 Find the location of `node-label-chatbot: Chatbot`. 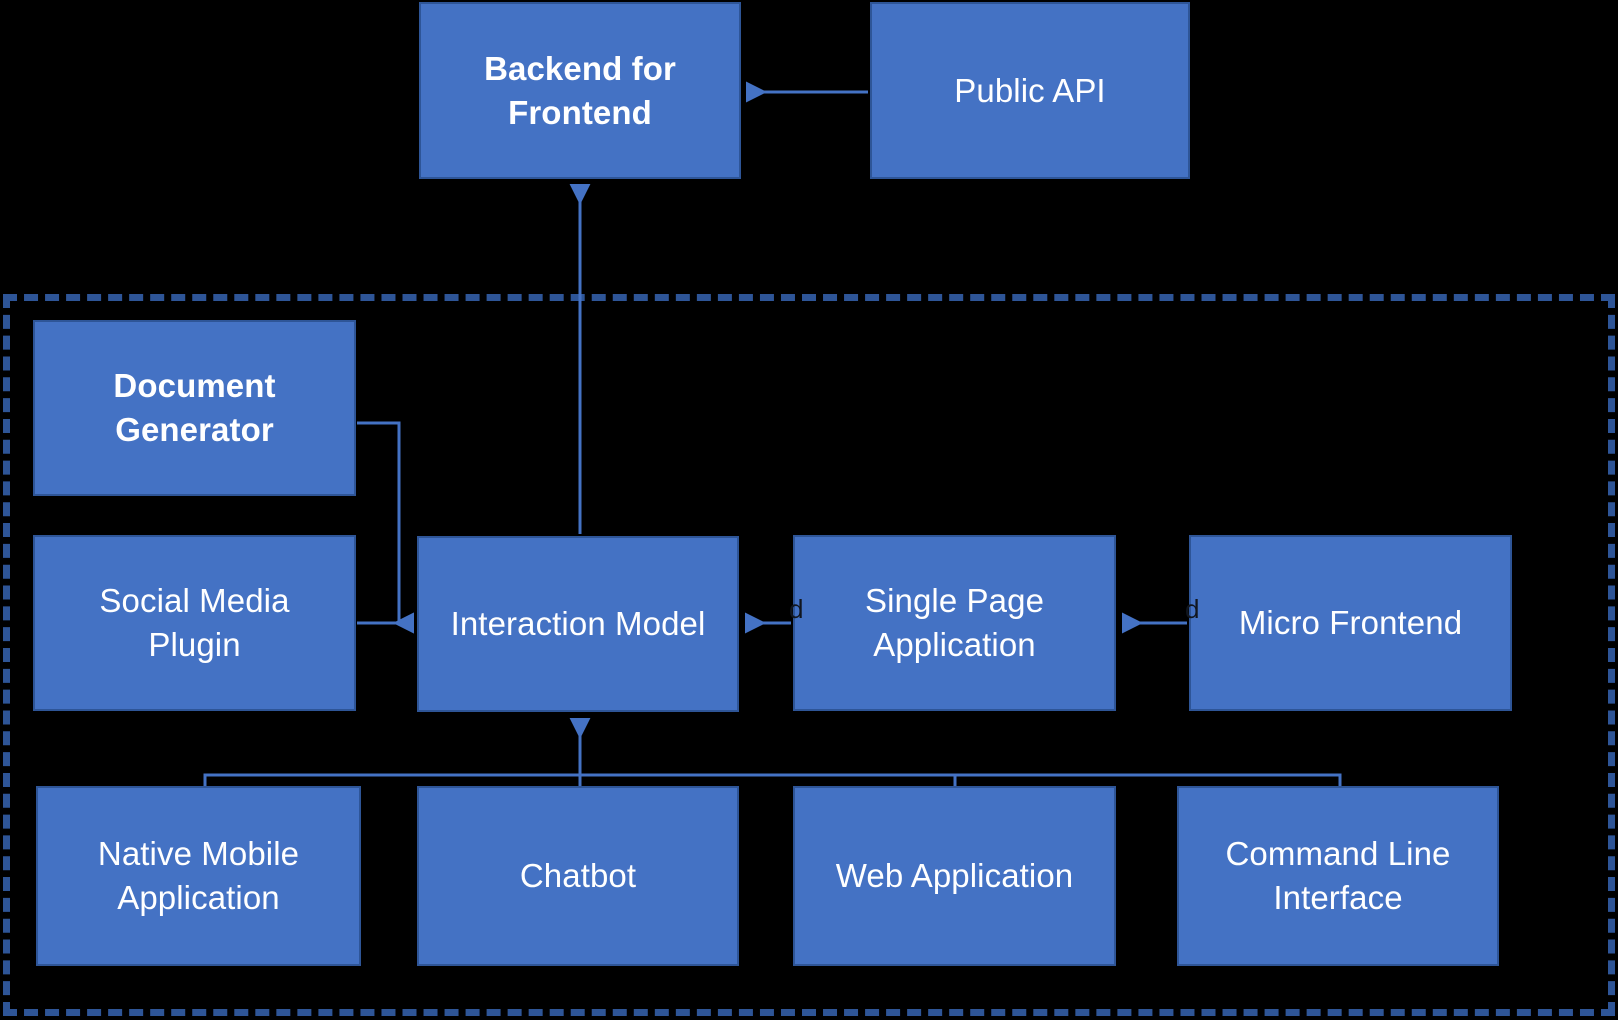

node-label-chatbot: Chatbot is located at coordinates (578, 876).